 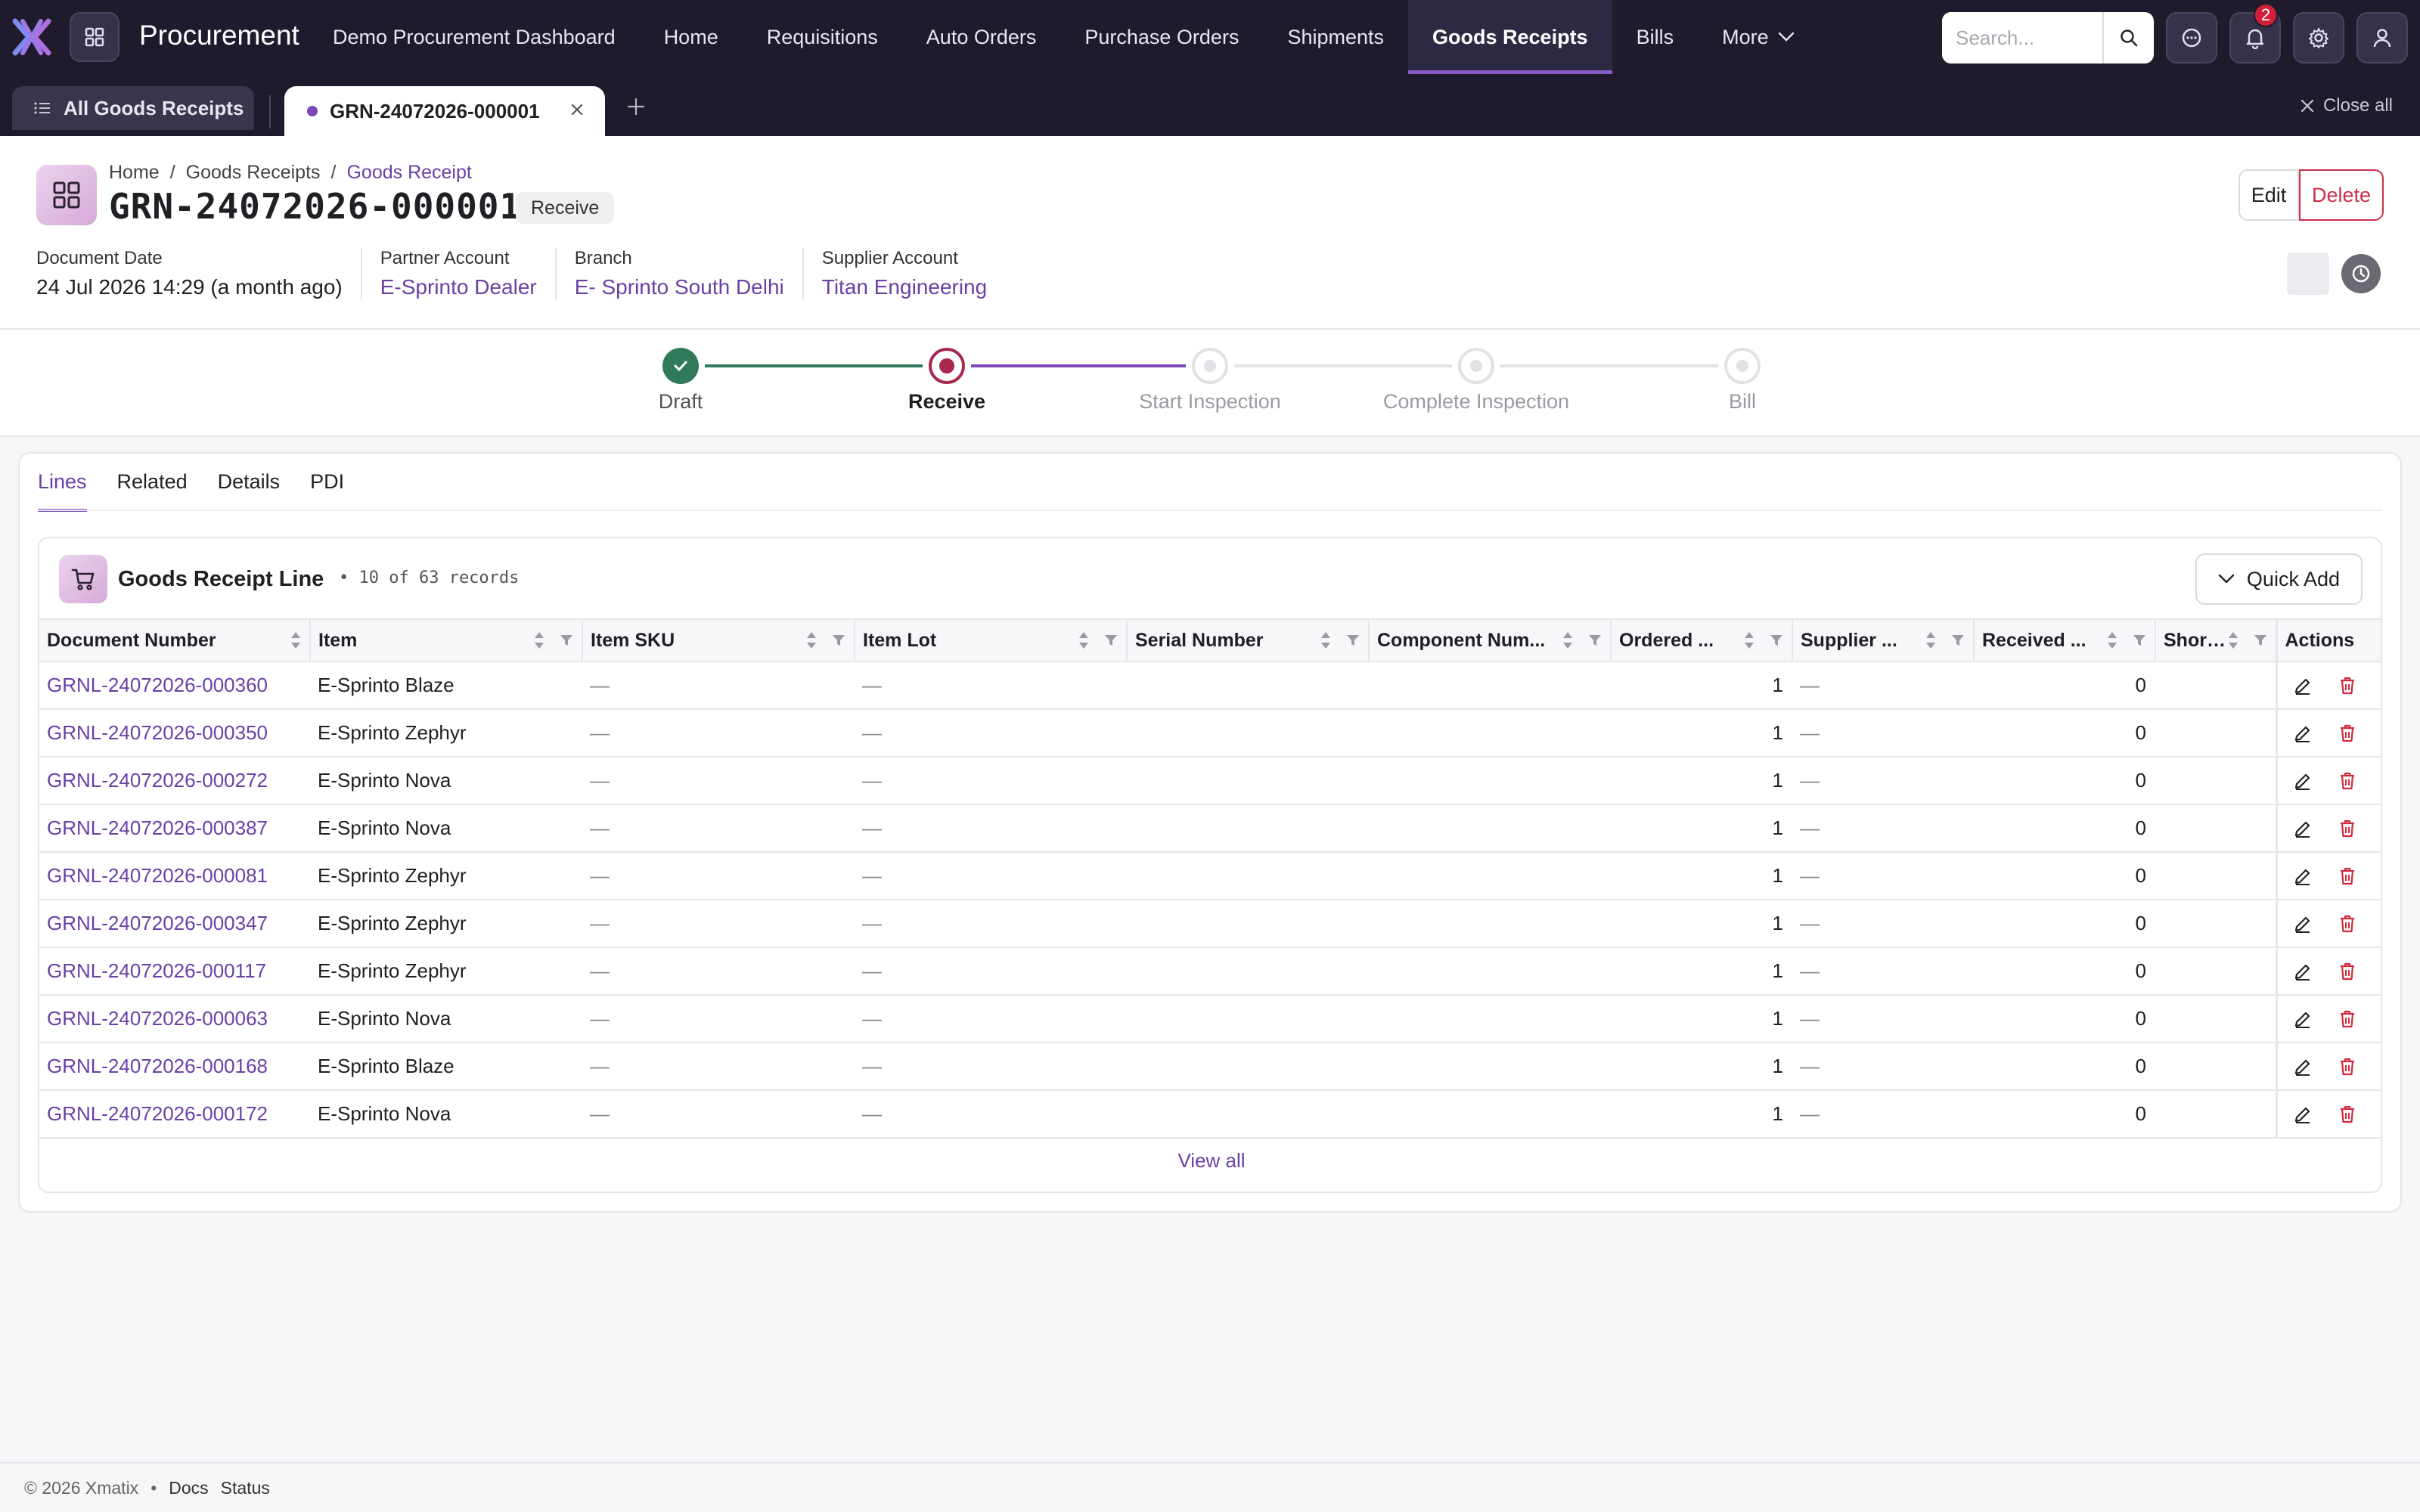 What do you see at coordinates (445, 640) in the screenshot?
I see `column-header-item: Item` at bounding box center [445, 640].